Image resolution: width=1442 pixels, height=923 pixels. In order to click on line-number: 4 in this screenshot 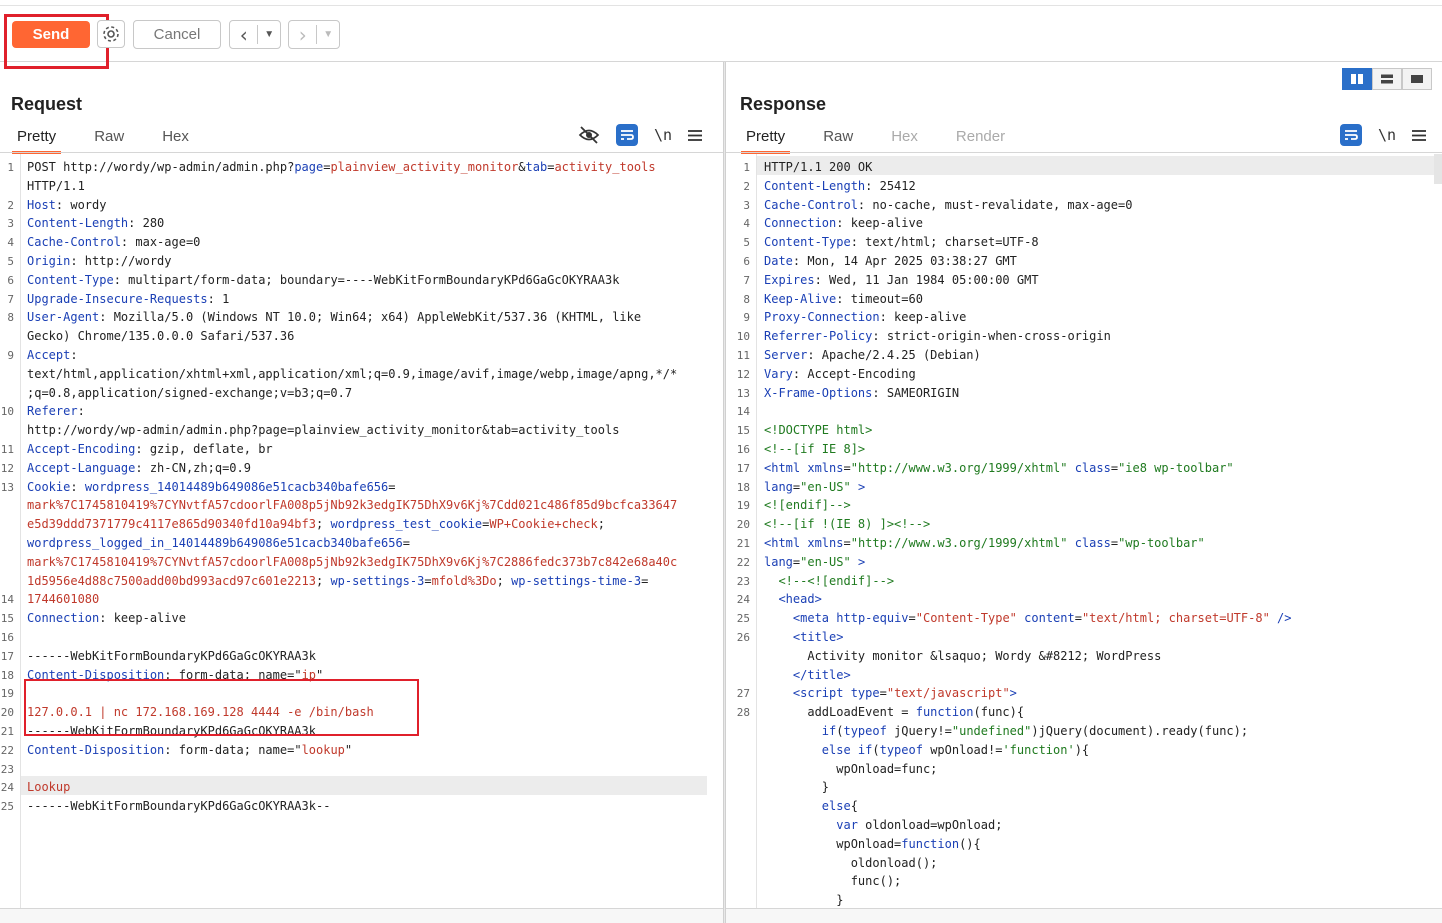, I will do `click(10, 243)`.